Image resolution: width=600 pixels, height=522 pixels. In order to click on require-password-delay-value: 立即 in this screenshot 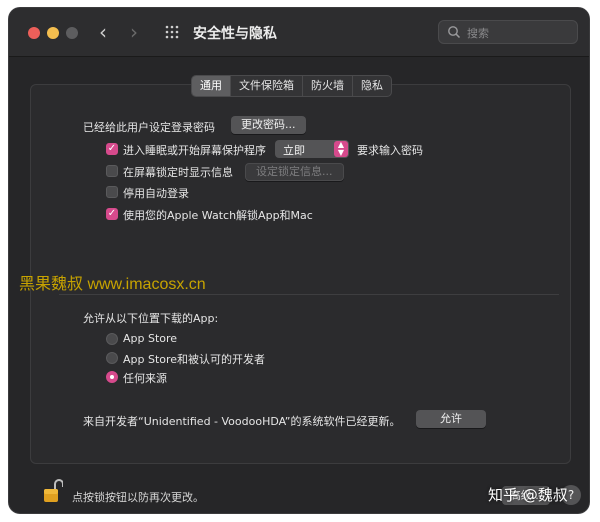, I will do `click(294, 150)`.